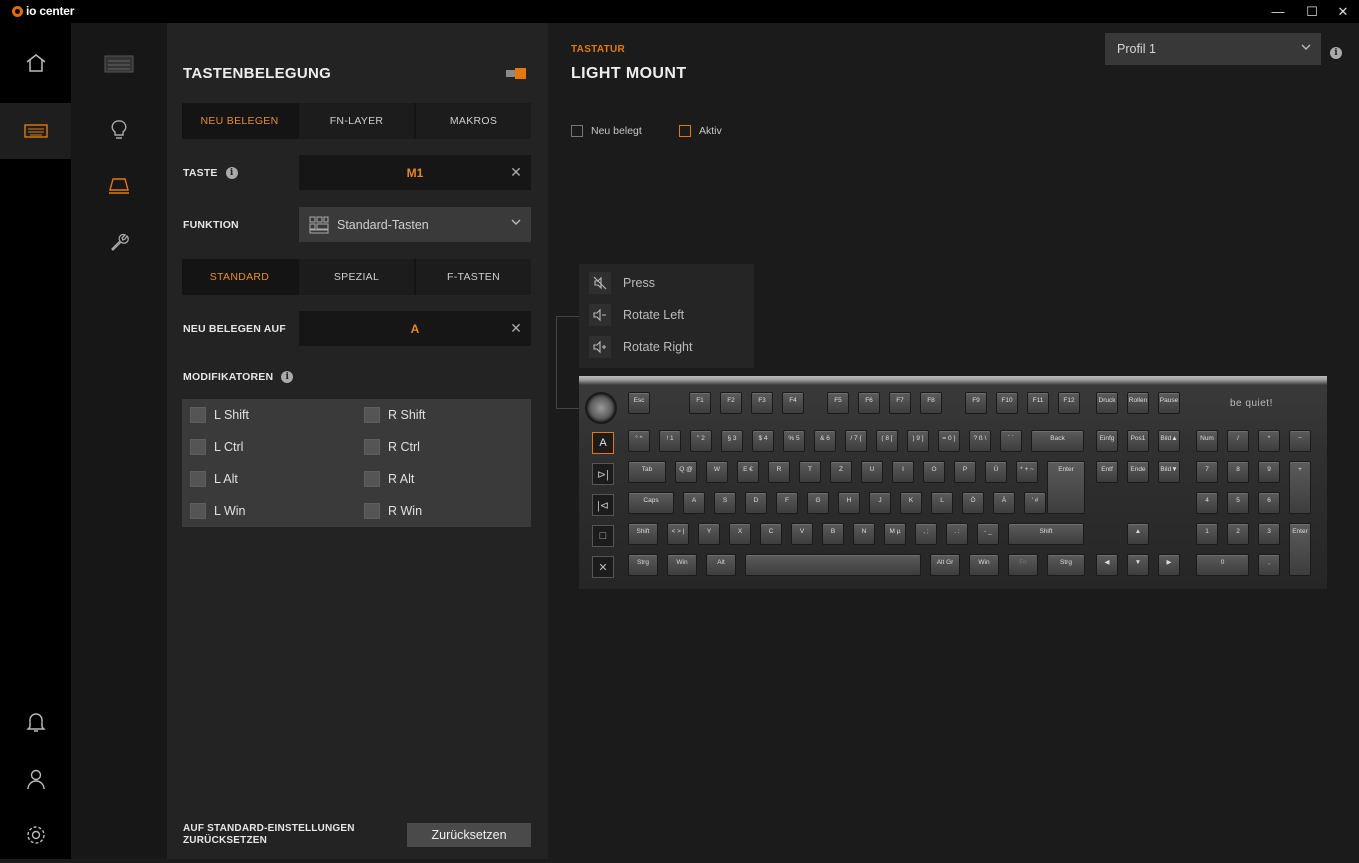 The height and width of the screenshot is (863, 1359). Describe the element at coordinates (856, 441) in the screenshot. I see `key-r1-7: / 7 {` at that location.